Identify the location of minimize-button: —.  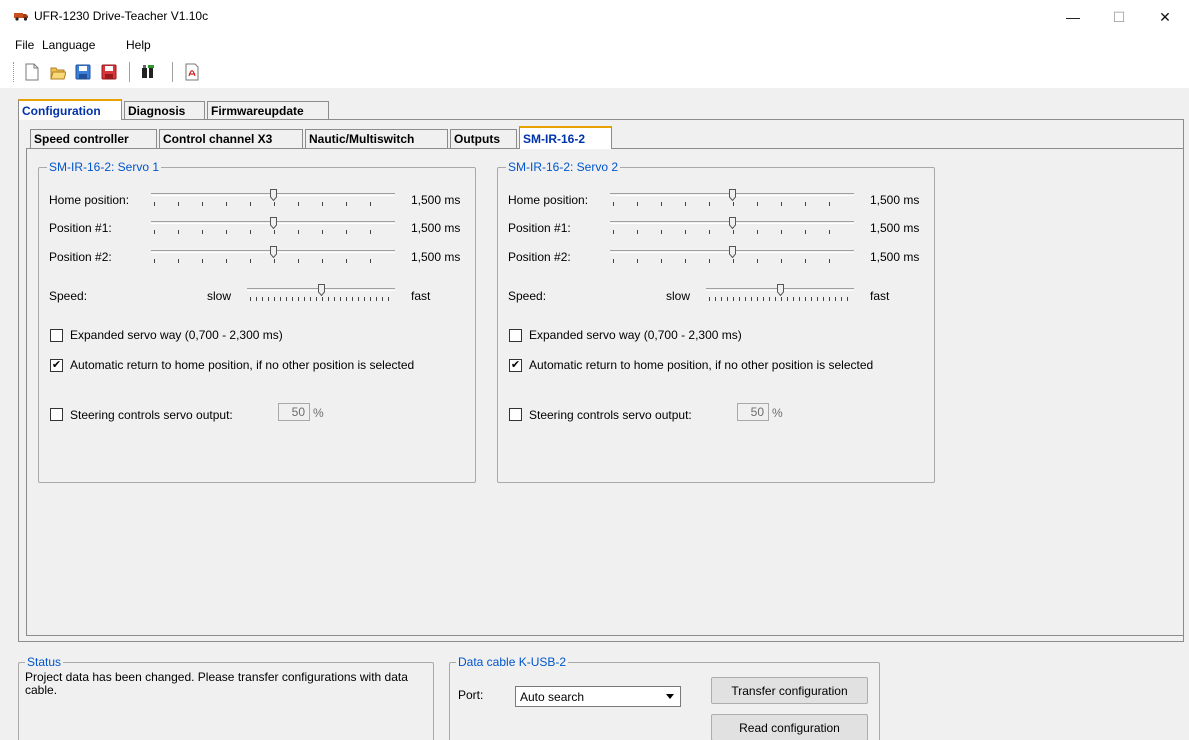
(1073, 17).